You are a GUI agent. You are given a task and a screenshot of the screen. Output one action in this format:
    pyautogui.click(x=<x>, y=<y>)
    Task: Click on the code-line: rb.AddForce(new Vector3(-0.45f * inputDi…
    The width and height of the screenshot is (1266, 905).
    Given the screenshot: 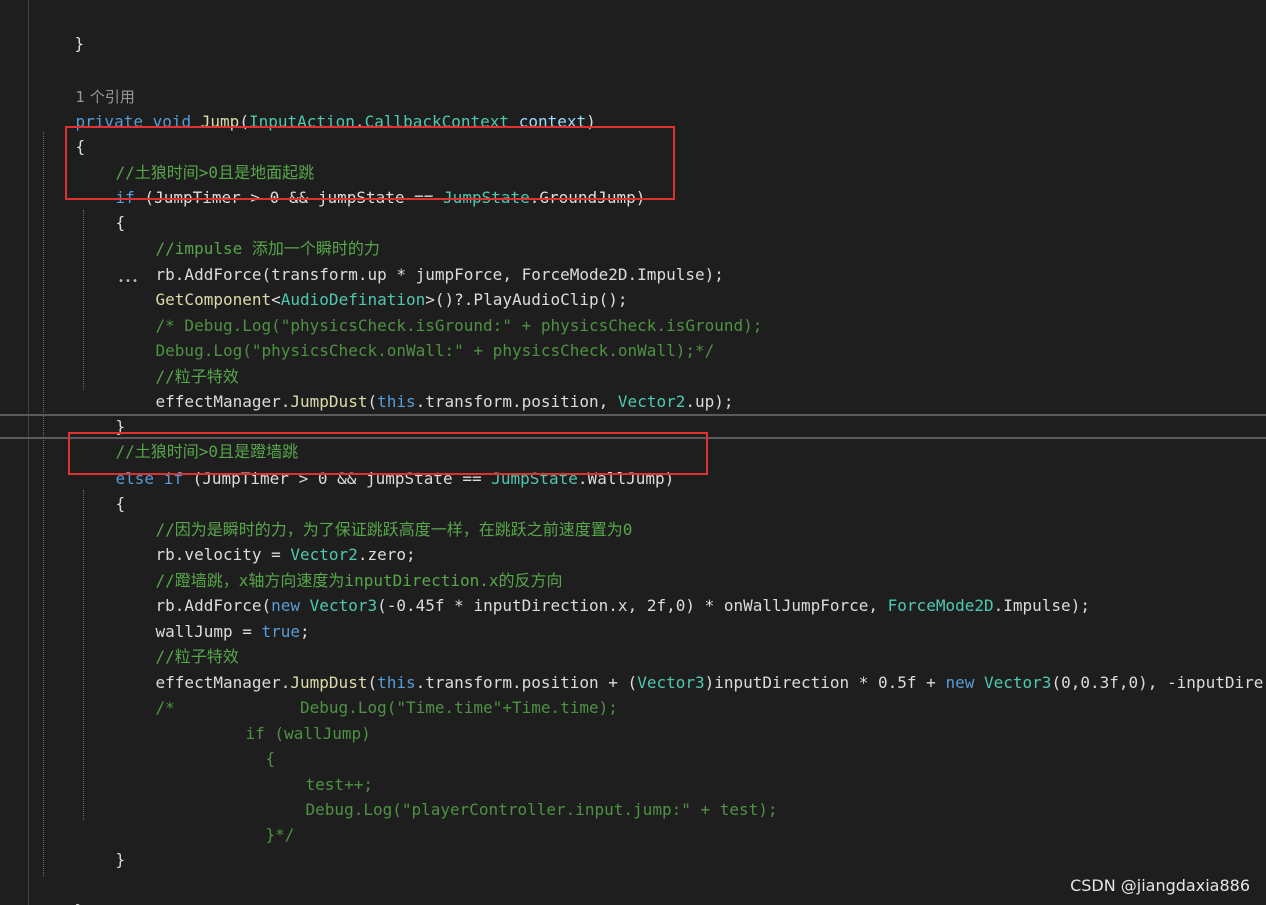 What is the action you would take?
    pyautogui.click(x=603, y=591)
    